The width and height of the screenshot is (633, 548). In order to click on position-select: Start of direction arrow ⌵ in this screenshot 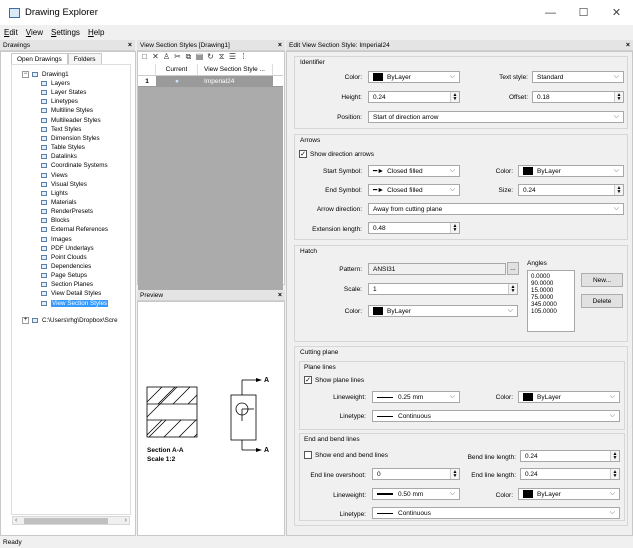, I will do `click(496, 117)`.